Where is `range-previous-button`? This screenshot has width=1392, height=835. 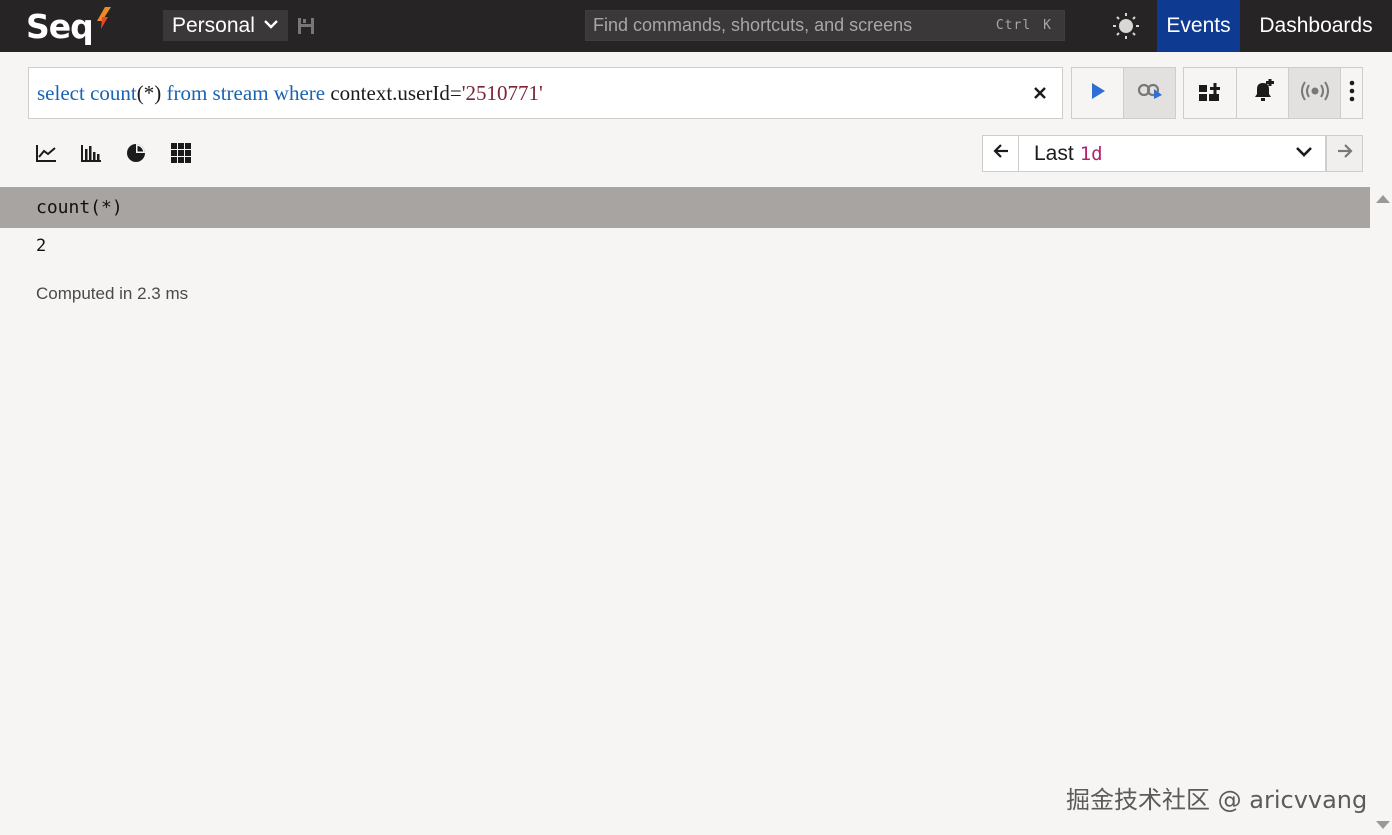
range-previous-button is located at coordinates (1000, 153).